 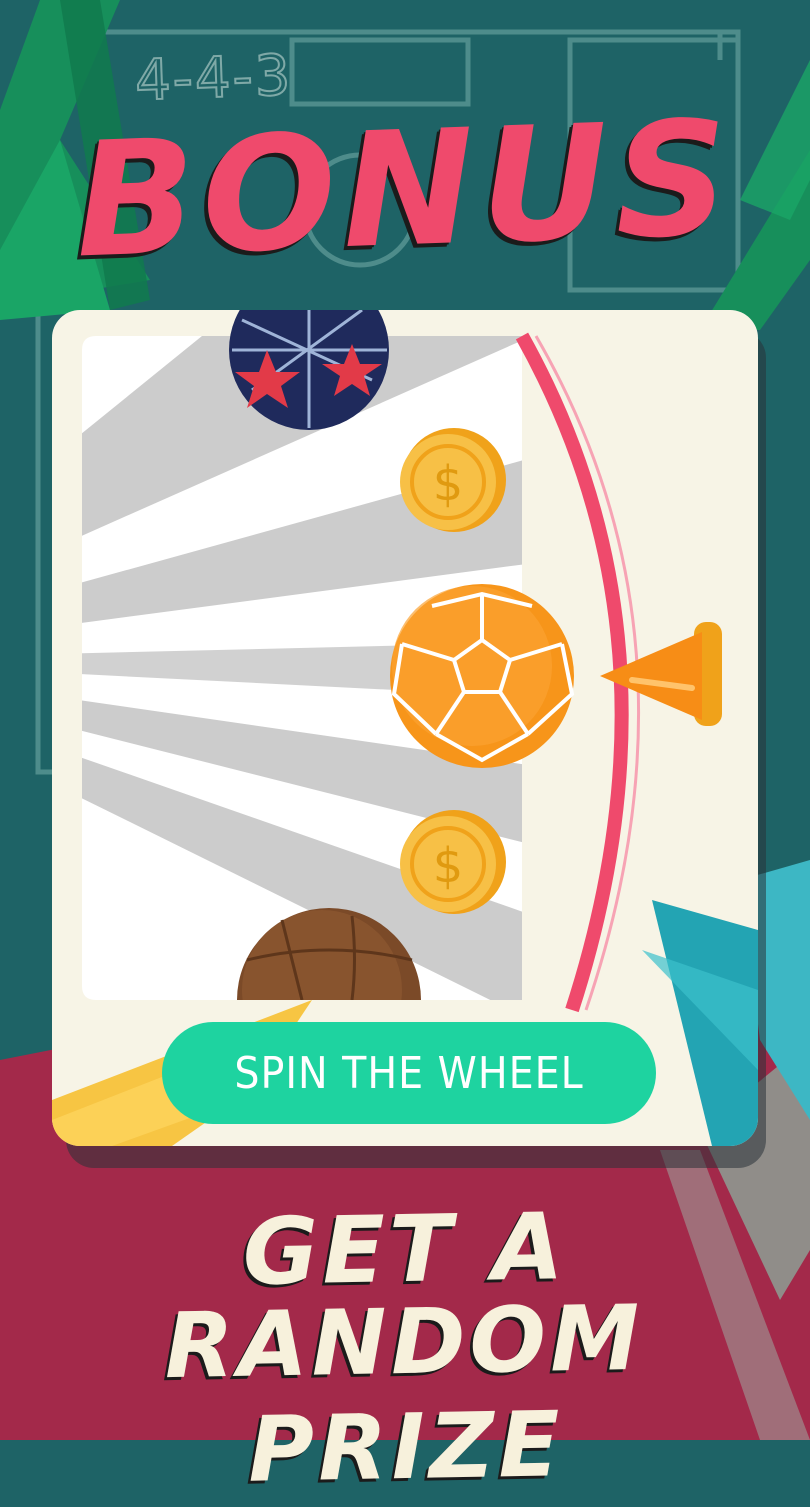 I want to click on tagline-line2: RANDOM PRIZE, so click(x=404, y=1394).